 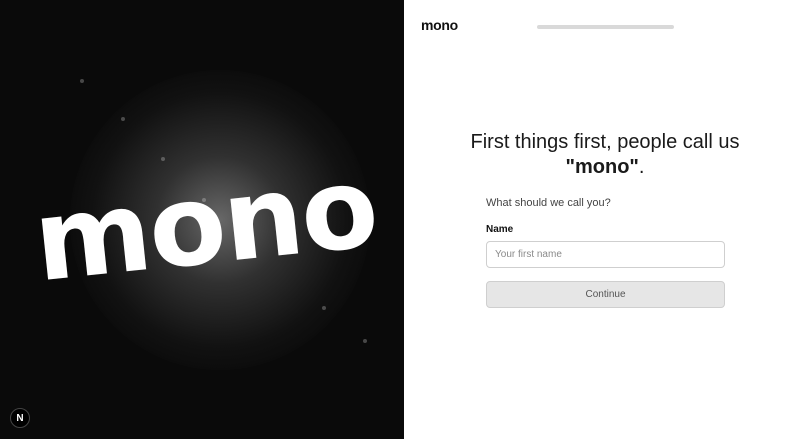 I want to click on brand-logo: mono, so click(x=439, y=25).